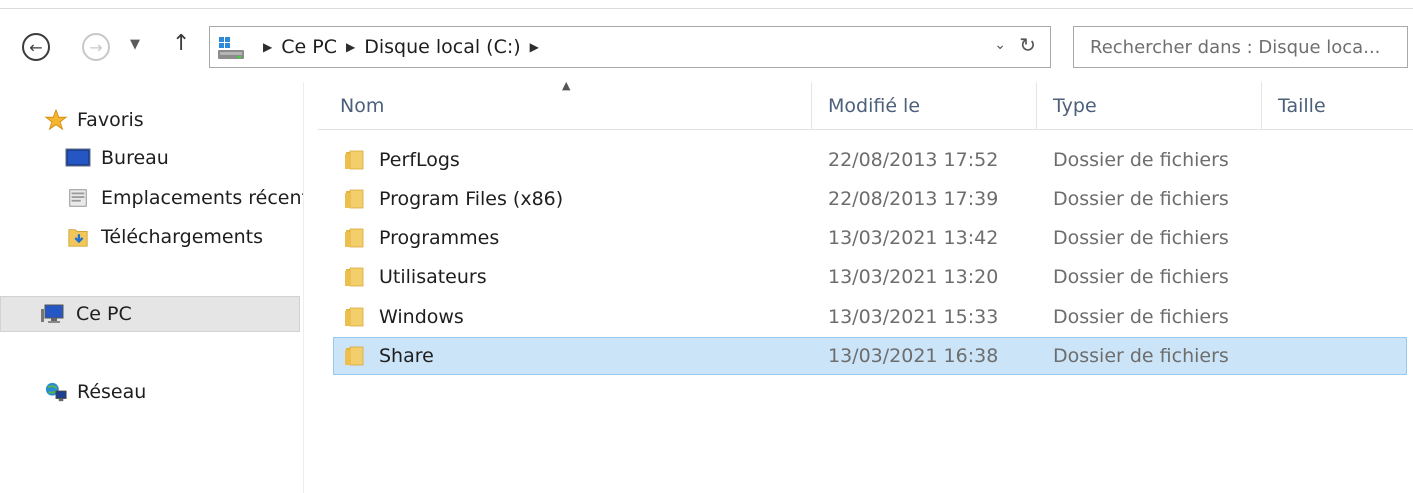 The image size is (1413, 493). What do you see at coordinates (913, 160) in the screenshot?
I see `file-modified: 22/08/2013 17:52` at bounding box center [913, 160].